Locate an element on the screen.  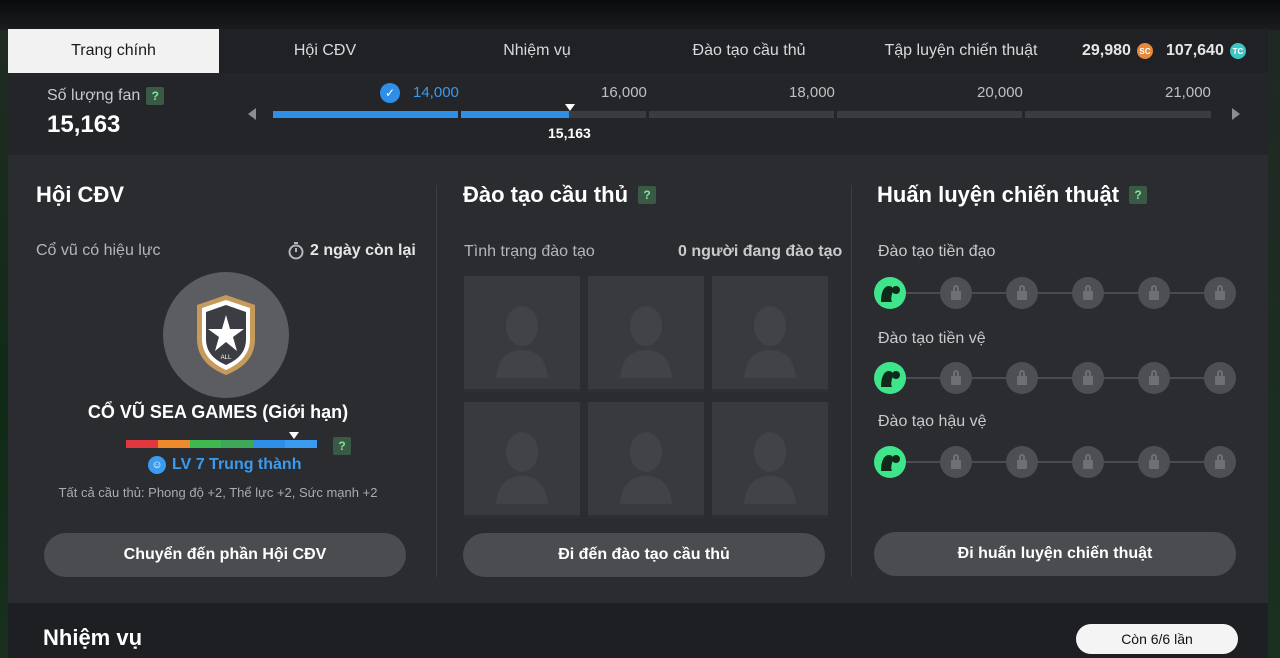
background-pitch-left is located at coordinates (4, 344).